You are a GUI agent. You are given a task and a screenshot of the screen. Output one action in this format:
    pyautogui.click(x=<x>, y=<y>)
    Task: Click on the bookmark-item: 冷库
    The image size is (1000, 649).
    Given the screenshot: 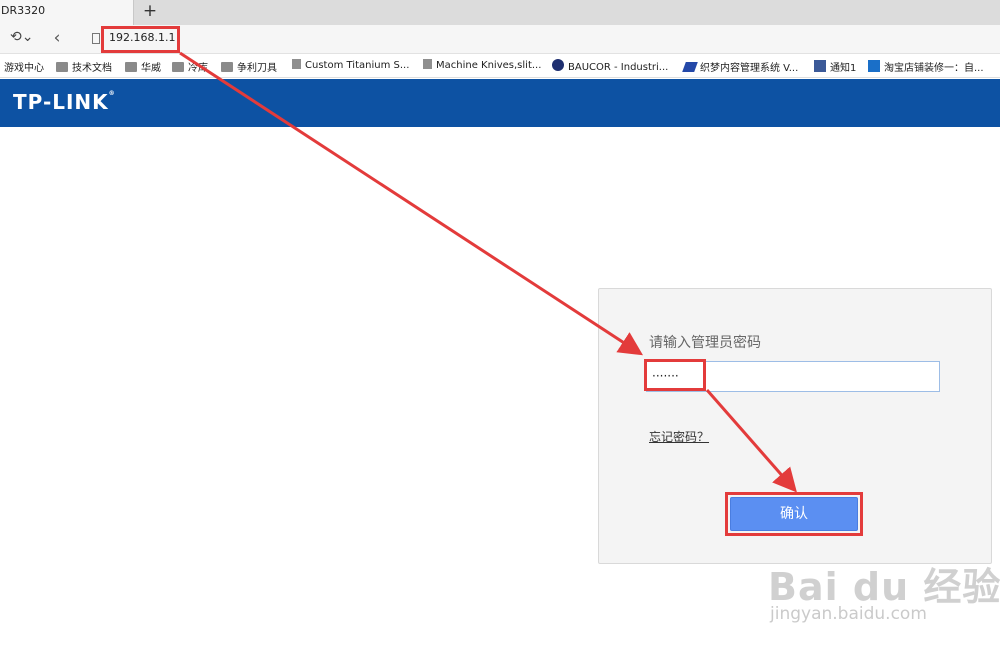 What is the action you would take?
    pyautogui.click(x=190, y=67)
    